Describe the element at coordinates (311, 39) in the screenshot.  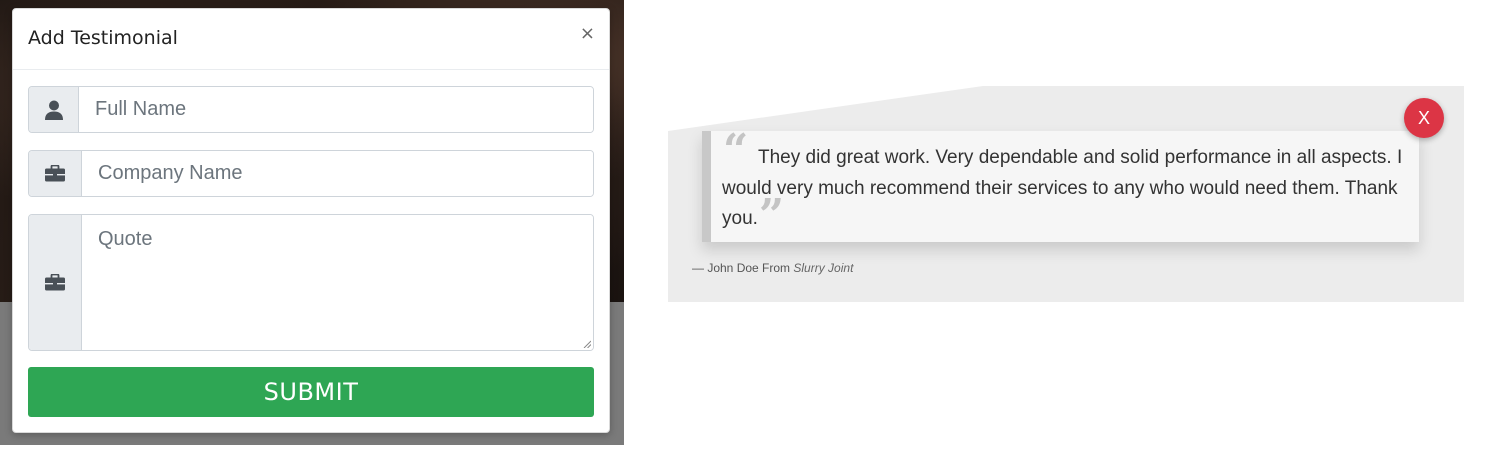
I see `modal-header: Add Testimonial ×` at that location.